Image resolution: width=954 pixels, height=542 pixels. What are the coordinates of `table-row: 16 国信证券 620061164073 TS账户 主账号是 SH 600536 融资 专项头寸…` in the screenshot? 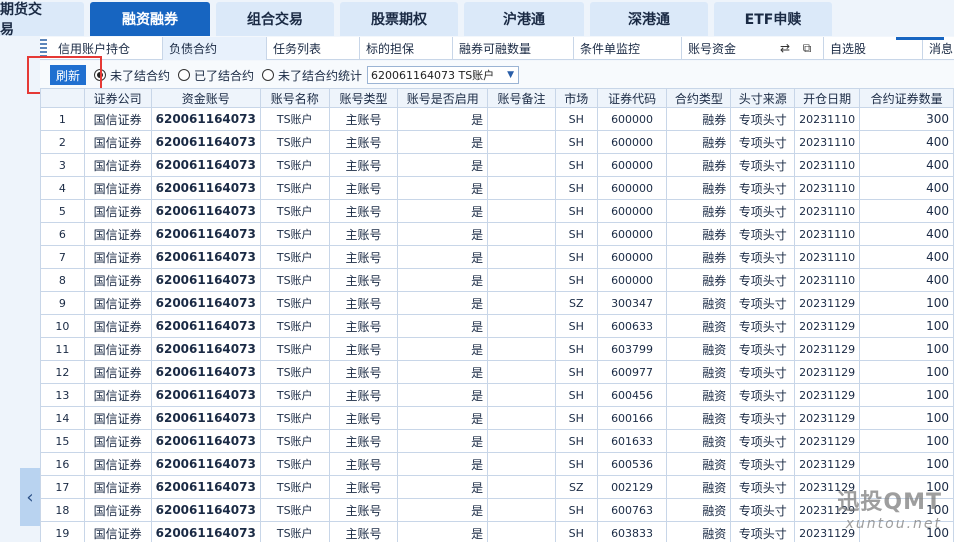 It's located at (497, 464).